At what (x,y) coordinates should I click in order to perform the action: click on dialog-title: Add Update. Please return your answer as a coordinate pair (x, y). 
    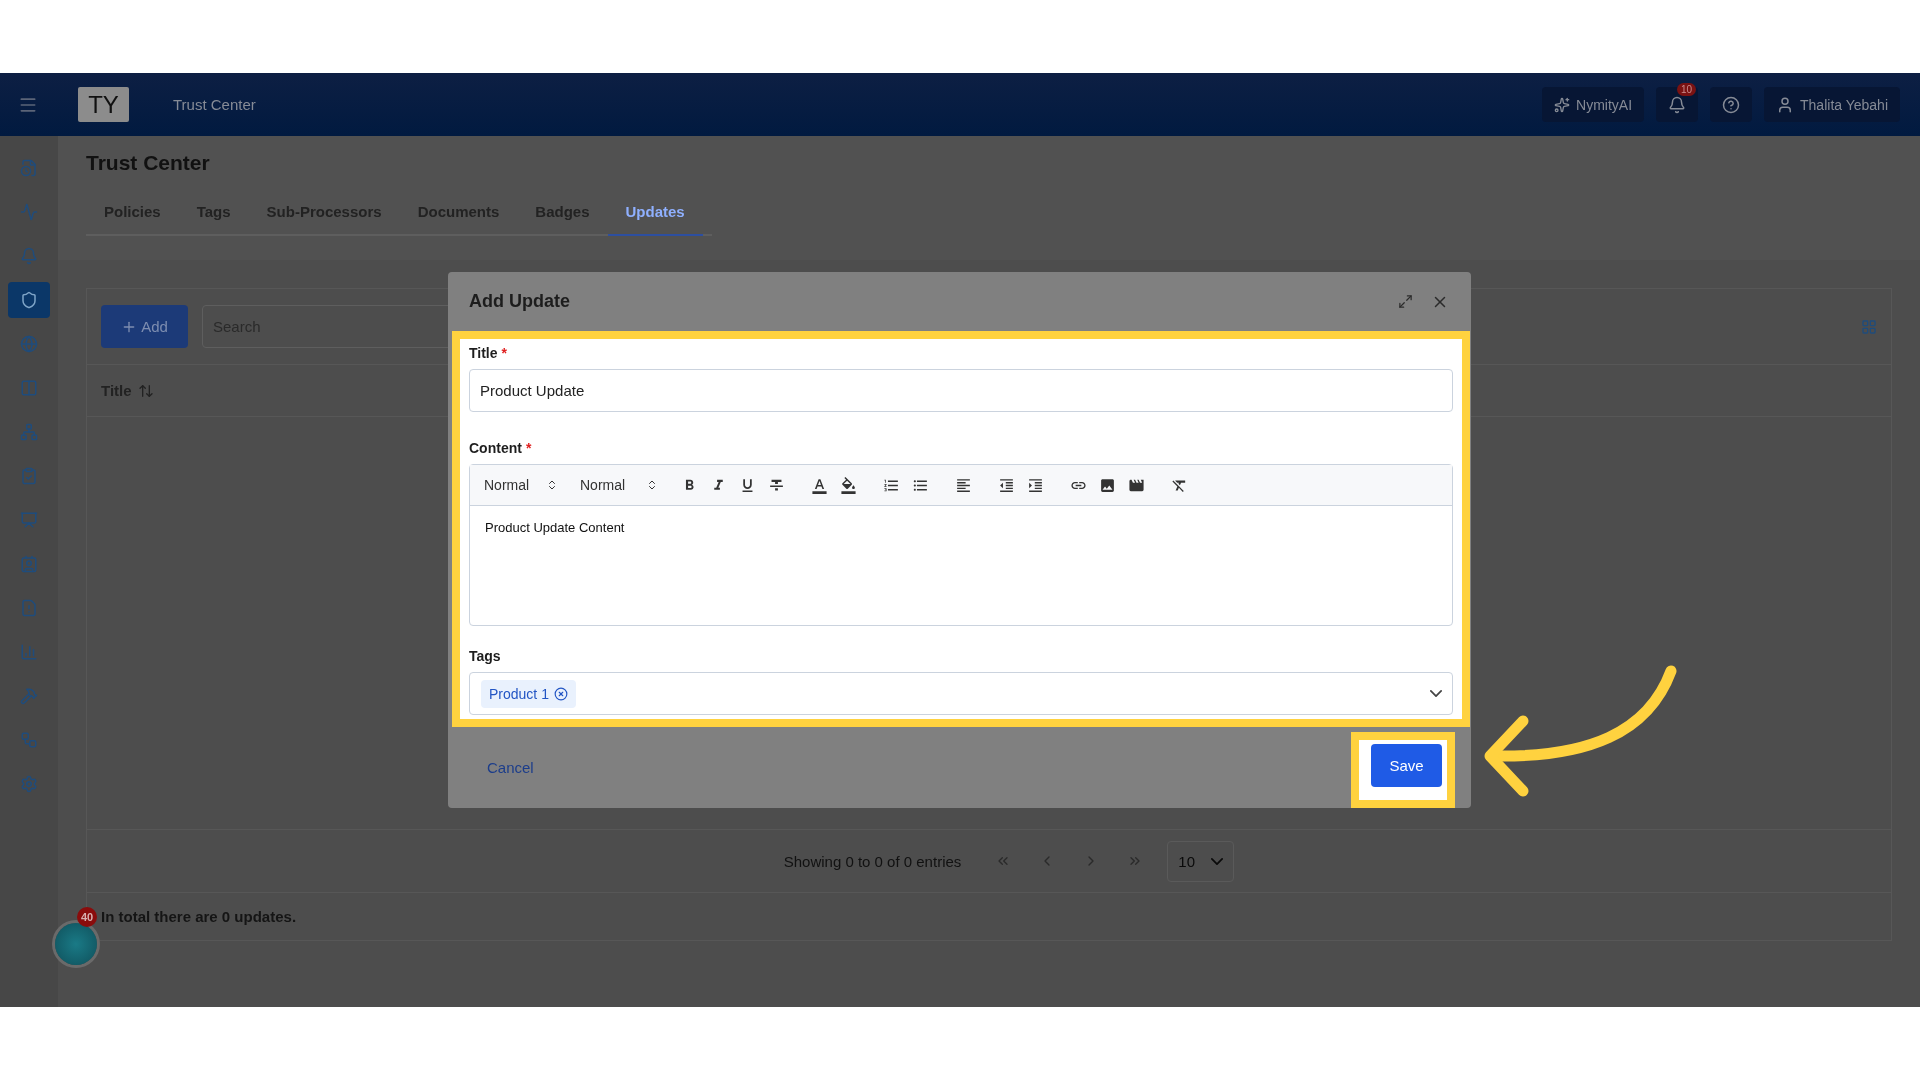
    Looking at the image, I should click on (520, 301).